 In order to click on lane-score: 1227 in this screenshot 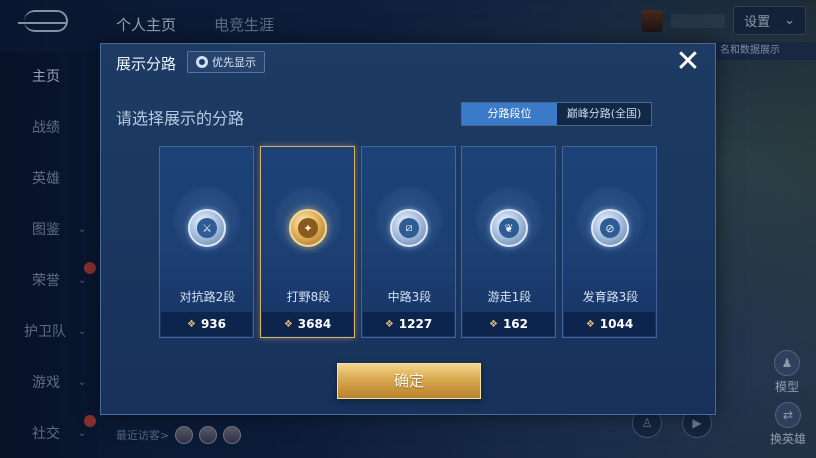, I will do `click(415, 324)`.